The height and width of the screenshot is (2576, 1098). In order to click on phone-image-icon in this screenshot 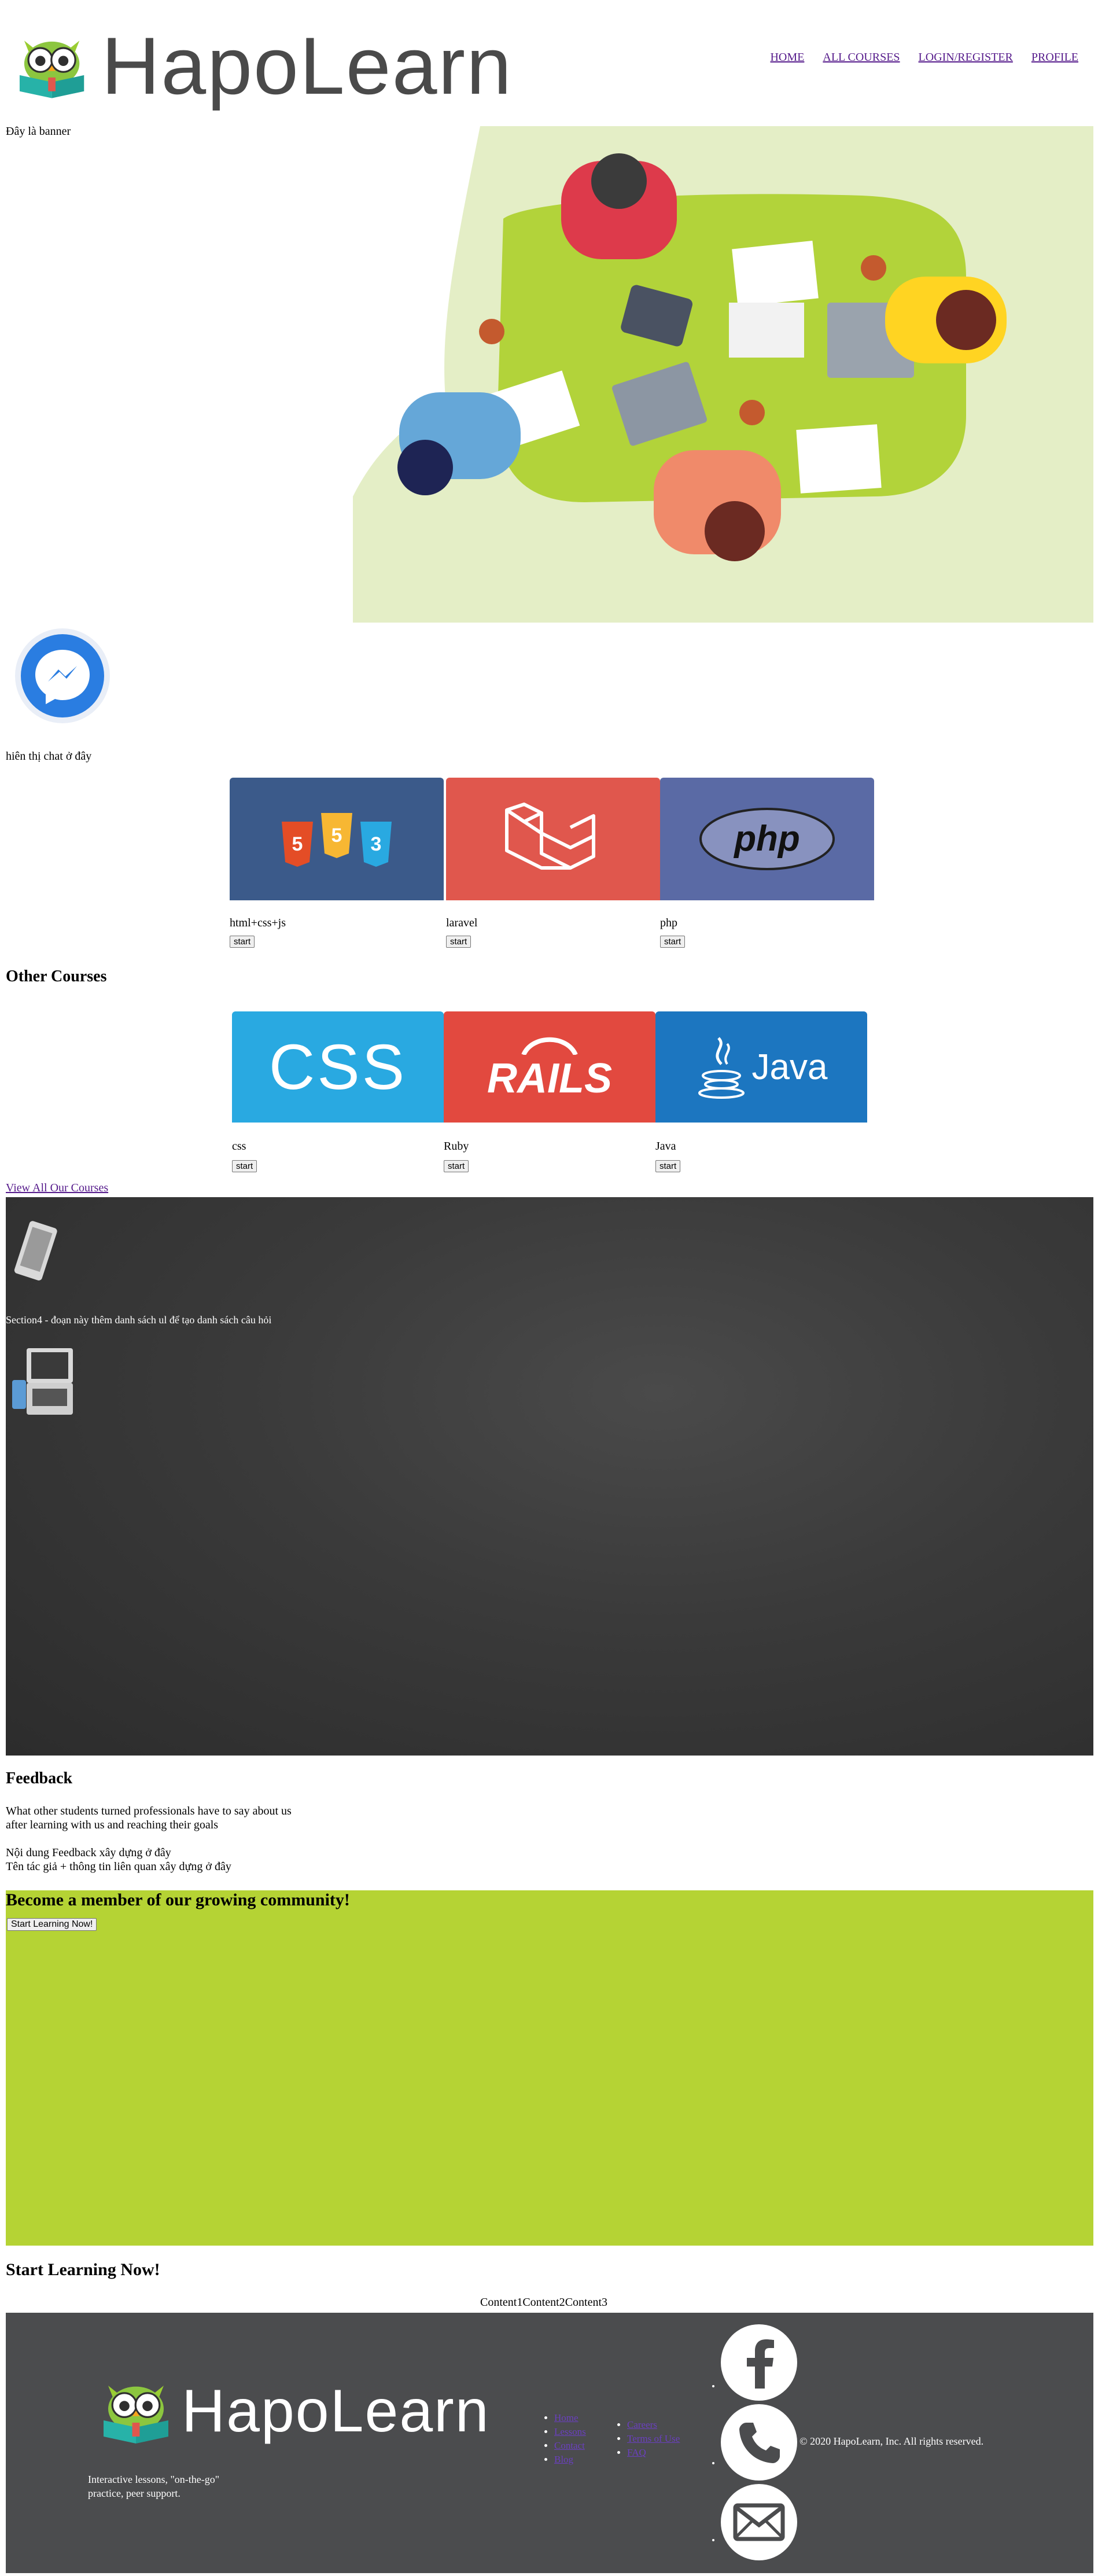, I will do `click(36, 1250)`.